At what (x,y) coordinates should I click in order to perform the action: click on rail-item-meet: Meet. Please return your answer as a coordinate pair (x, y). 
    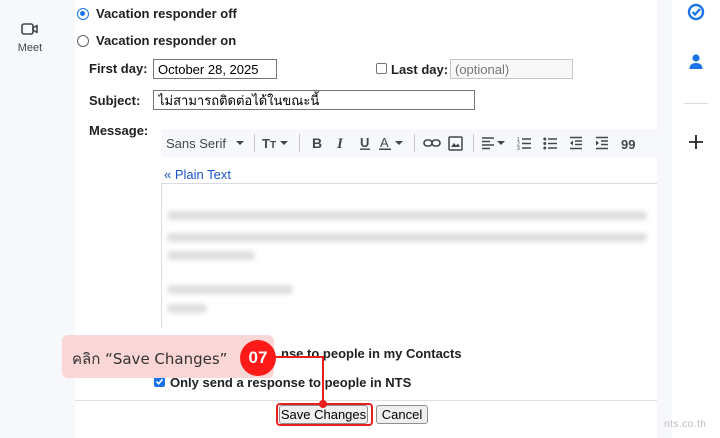
    Looking at the image, I should click on (30, 38).